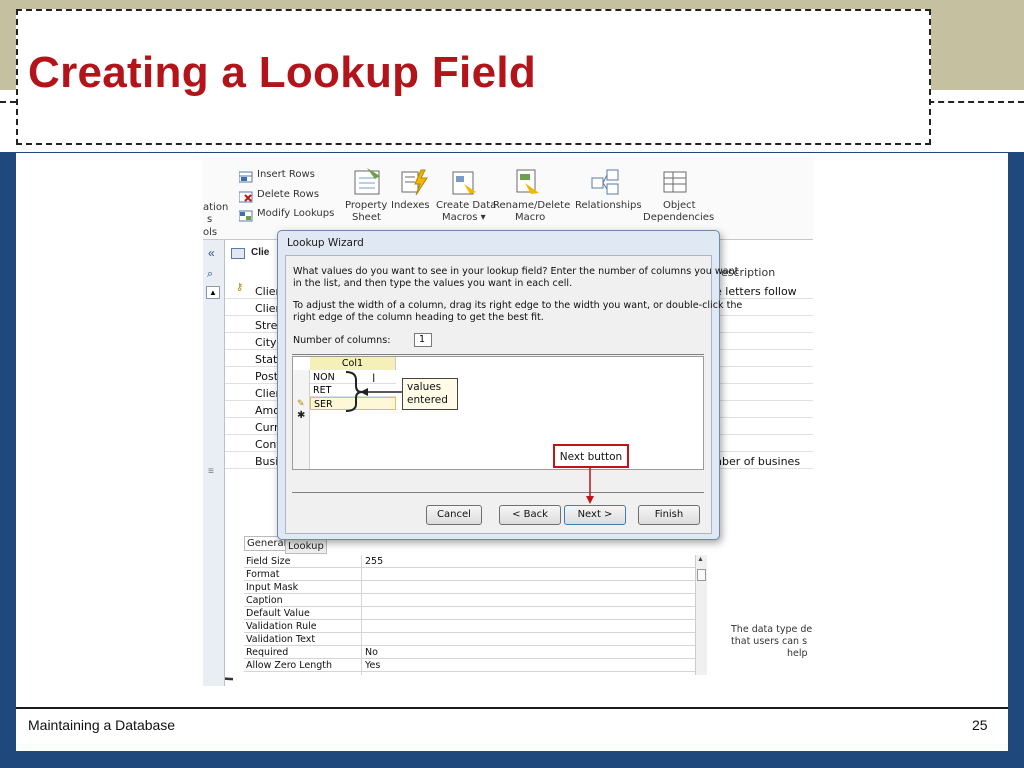  Describe the element at coordinates (301, 403) in the screenshot. I see `edit-row-pencil-icon: ✎` at that location.